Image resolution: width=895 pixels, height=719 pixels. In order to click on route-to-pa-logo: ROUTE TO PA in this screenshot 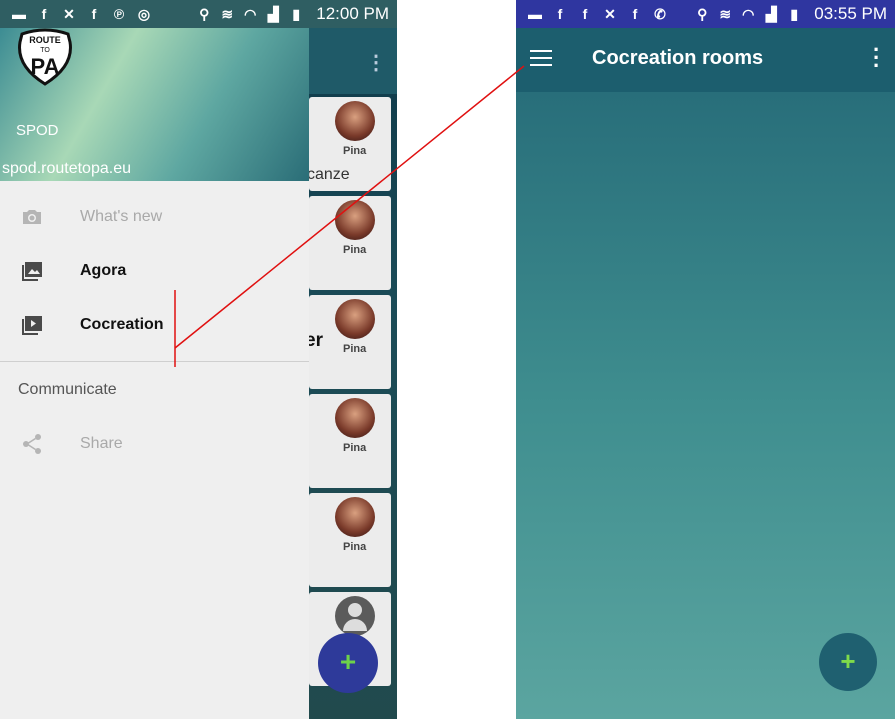, I will do `click(45, 57)`.